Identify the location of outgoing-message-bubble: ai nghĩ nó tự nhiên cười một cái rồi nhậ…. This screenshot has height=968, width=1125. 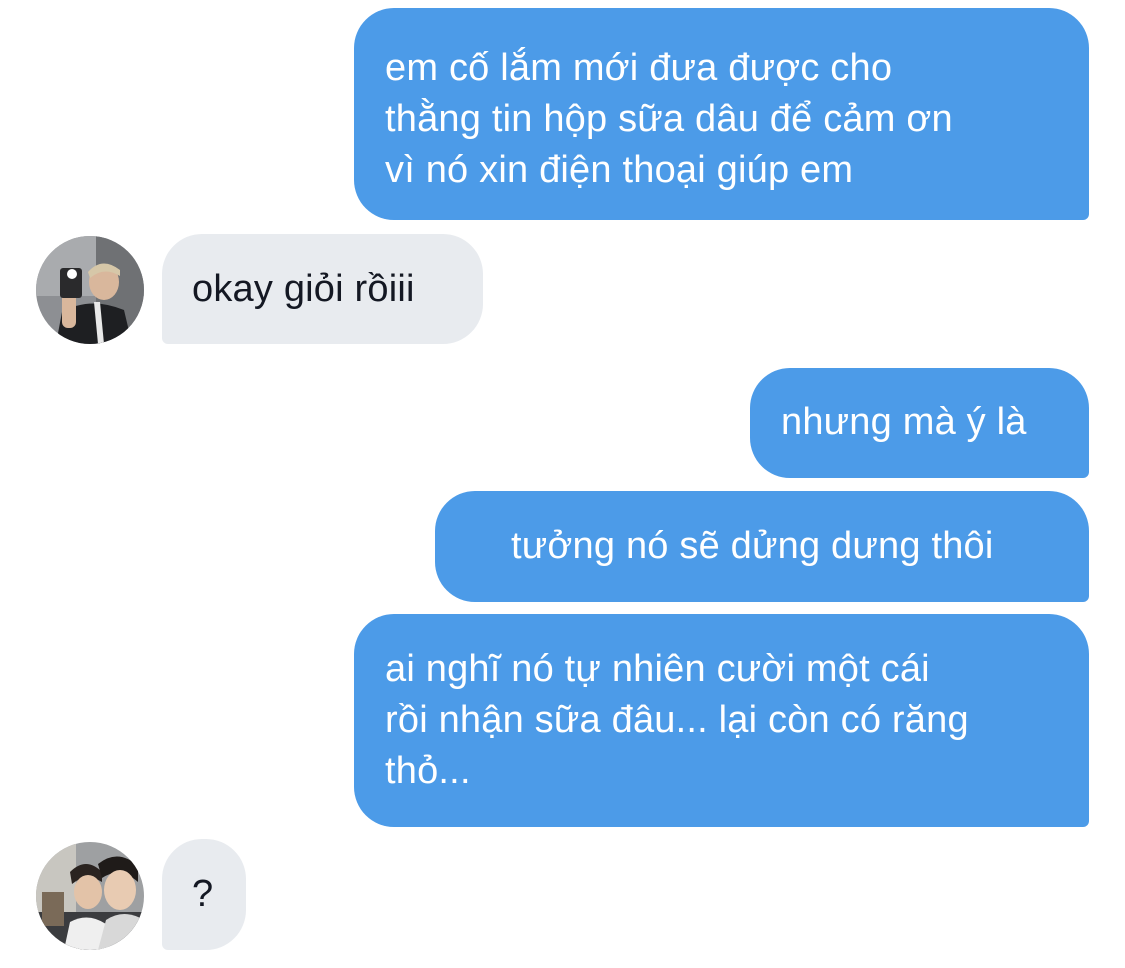
(721, 720).